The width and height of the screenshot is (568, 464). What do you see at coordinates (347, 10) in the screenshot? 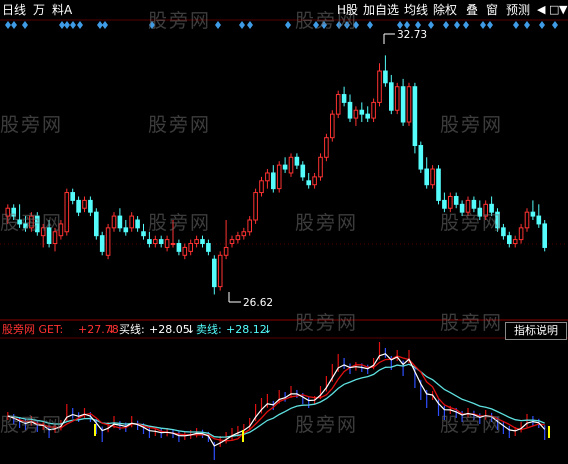
I see `h-share-button: H股` at bounding box center [347, 10].